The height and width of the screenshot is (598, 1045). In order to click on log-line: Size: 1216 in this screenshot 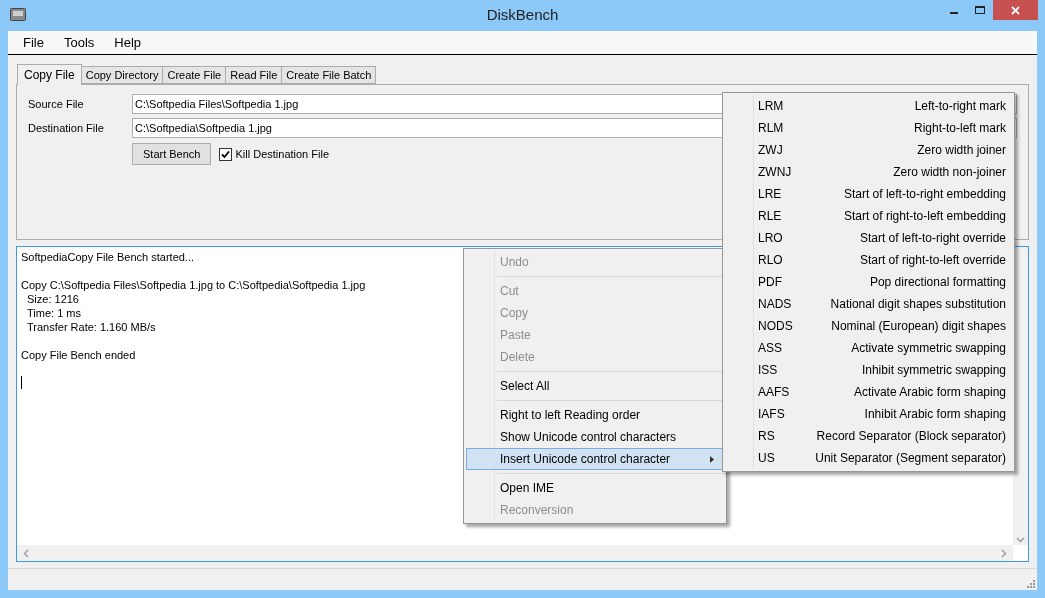, I will do `click(52, 299)`.